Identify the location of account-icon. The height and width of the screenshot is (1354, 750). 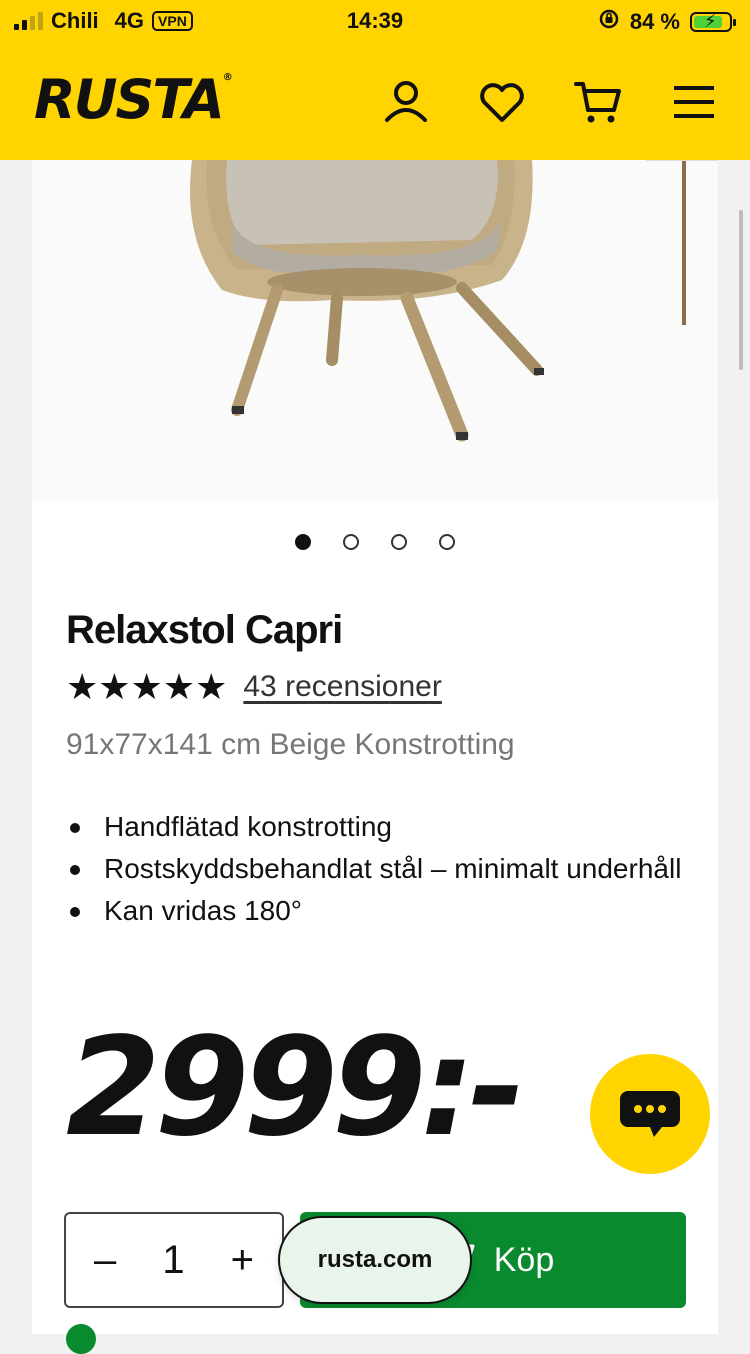
(406, 102).